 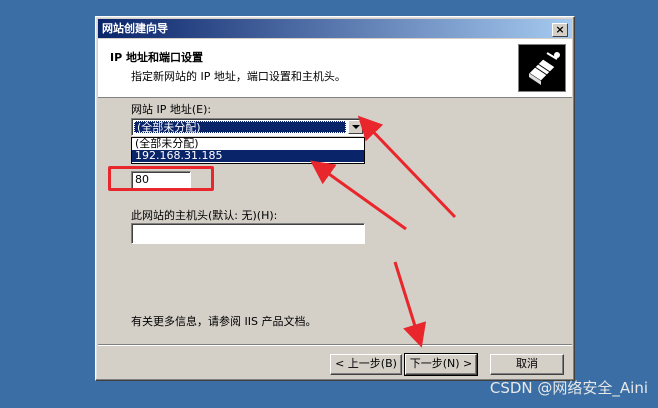 What do you see at coordinates (527, 364) in the screenshot?
I see `cancel-button: 取消` at bounding box center [527, 364].